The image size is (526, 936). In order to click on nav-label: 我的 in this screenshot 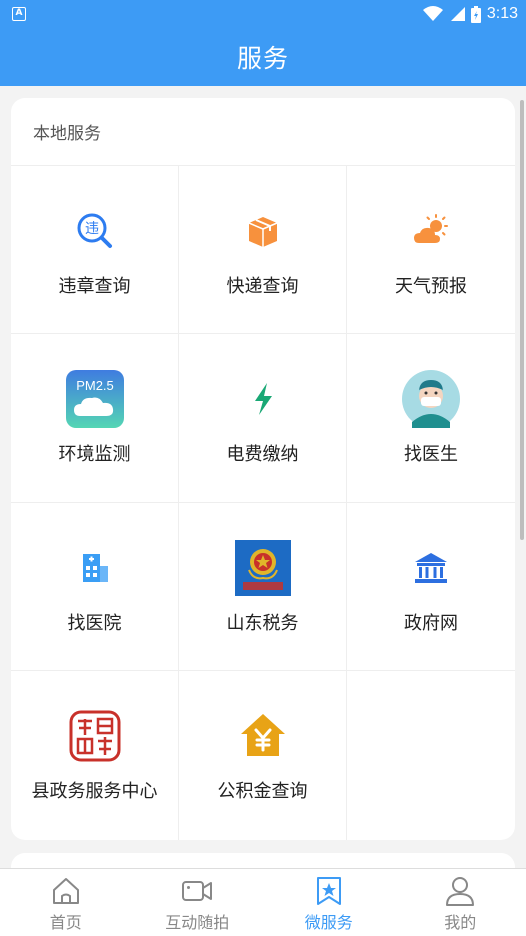, I will do `click(460, 922)`.